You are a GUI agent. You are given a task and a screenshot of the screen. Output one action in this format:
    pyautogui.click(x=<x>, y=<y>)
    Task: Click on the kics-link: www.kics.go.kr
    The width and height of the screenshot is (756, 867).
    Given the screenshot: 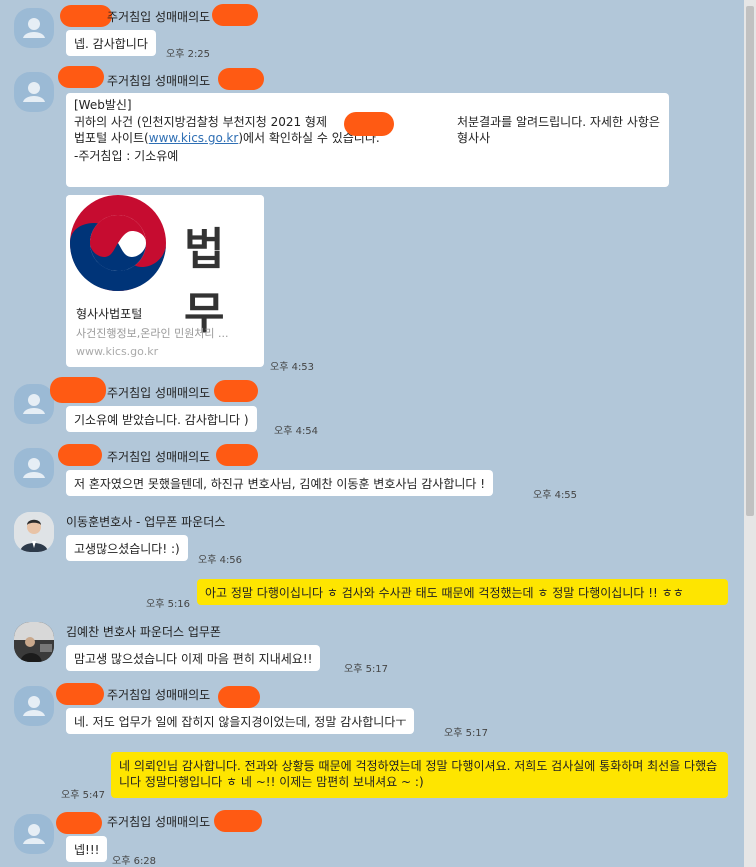 What is the action you would take?
    pyautogui.click(x=194, y=138)
    